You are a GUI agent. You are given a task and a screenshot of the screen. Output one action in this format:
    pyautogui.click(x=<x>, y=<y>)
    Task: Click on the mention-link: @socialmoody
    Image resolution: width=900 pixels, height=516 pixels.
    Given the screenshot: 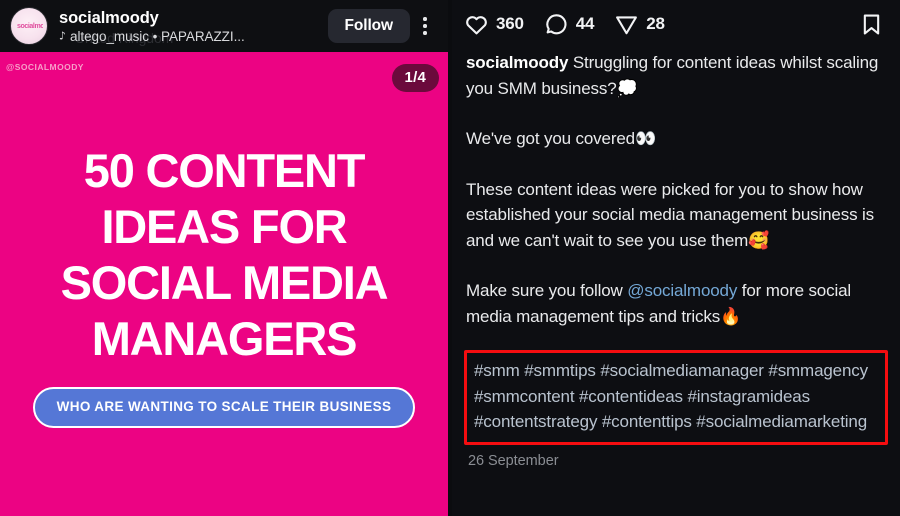 What is the action you would take?
    pyautogui.click(x=682, y=290)
    